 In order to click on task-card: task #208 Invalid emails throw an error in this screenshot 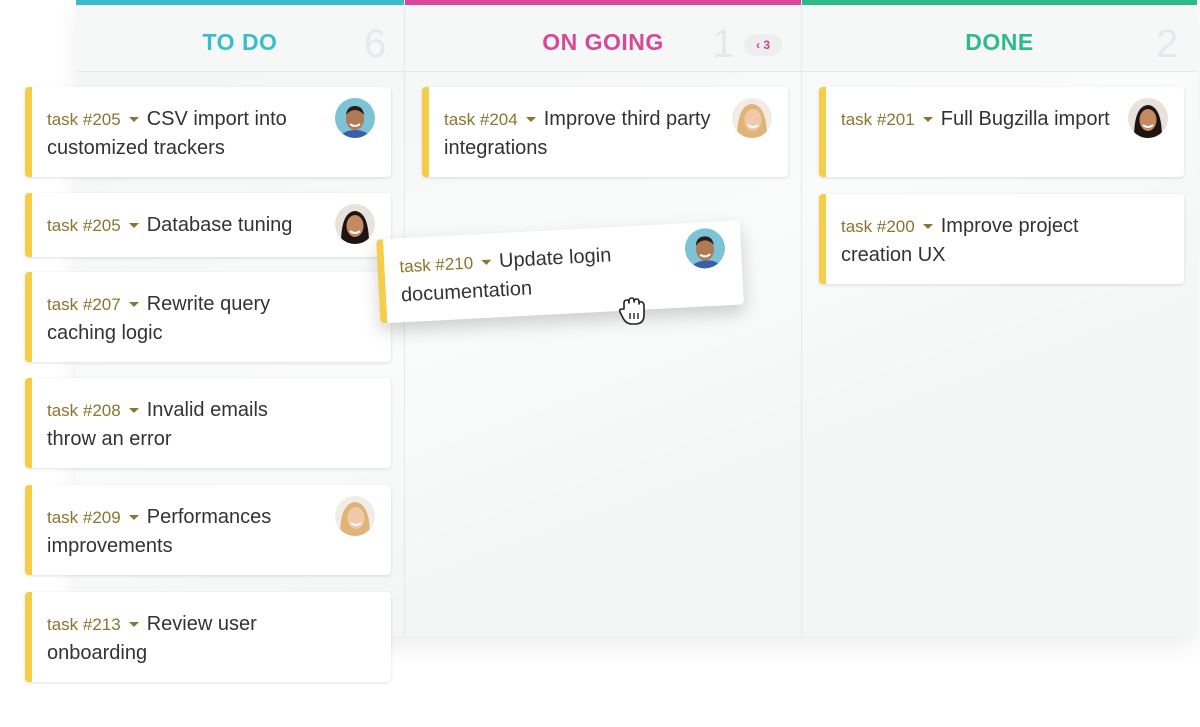, I will do `click(208, 423)`.